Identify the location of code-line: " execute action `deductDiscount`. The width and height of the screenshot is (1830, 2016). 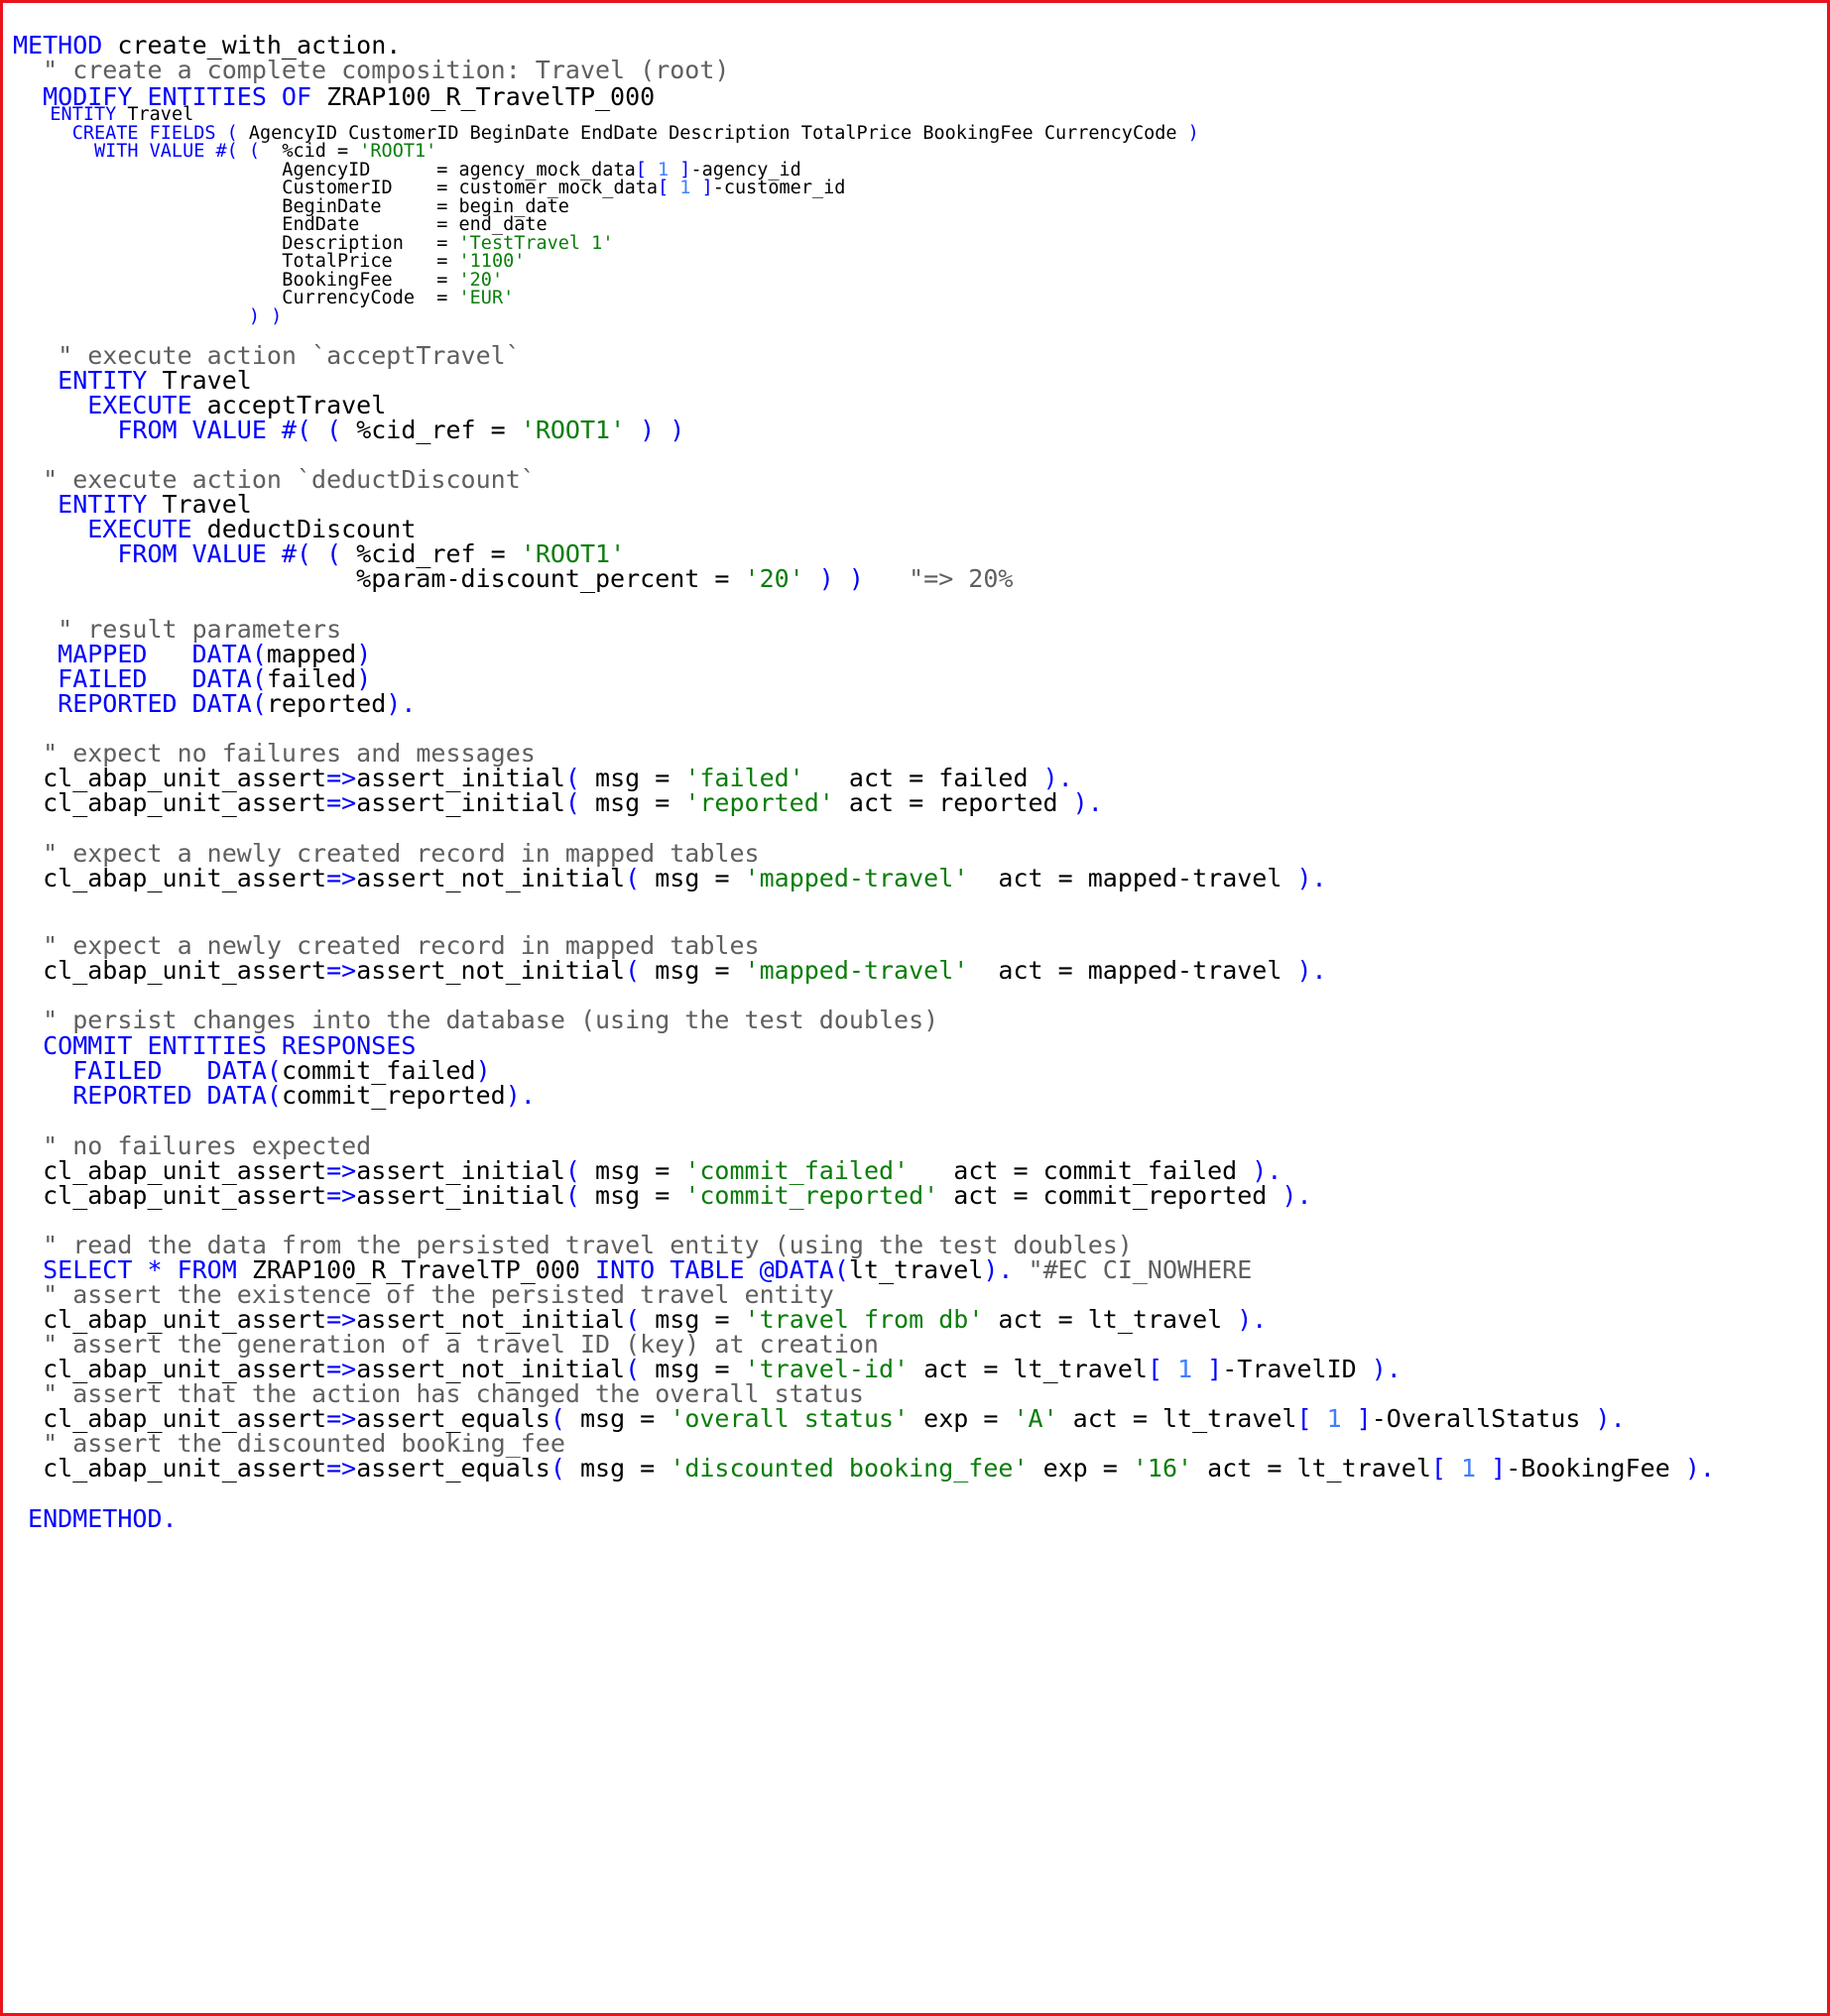
(274, 480).